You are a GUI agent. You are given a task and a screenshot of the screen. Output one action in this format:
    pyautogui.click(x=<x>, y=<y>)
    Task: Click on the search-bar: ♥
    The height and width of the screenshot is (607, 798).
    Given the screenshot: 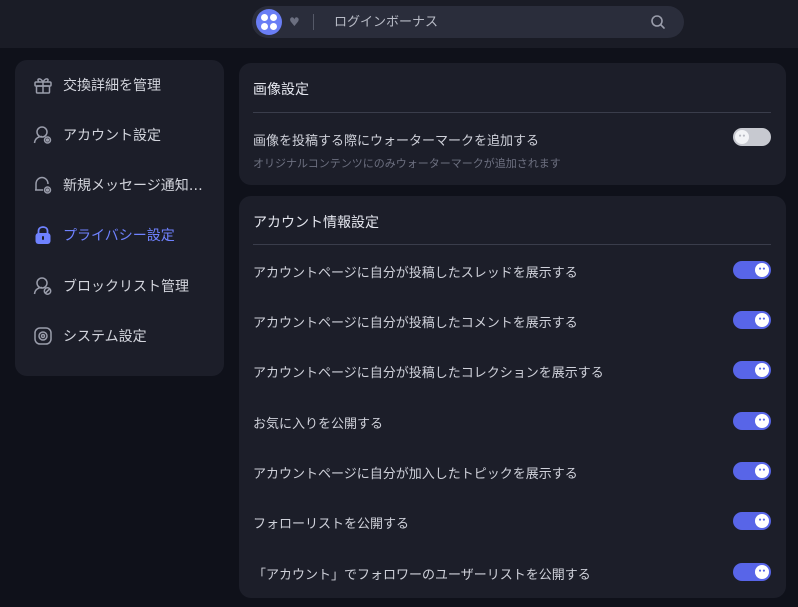 What is the action you would take?
    pyautogui.click(x=468, y=22)
    